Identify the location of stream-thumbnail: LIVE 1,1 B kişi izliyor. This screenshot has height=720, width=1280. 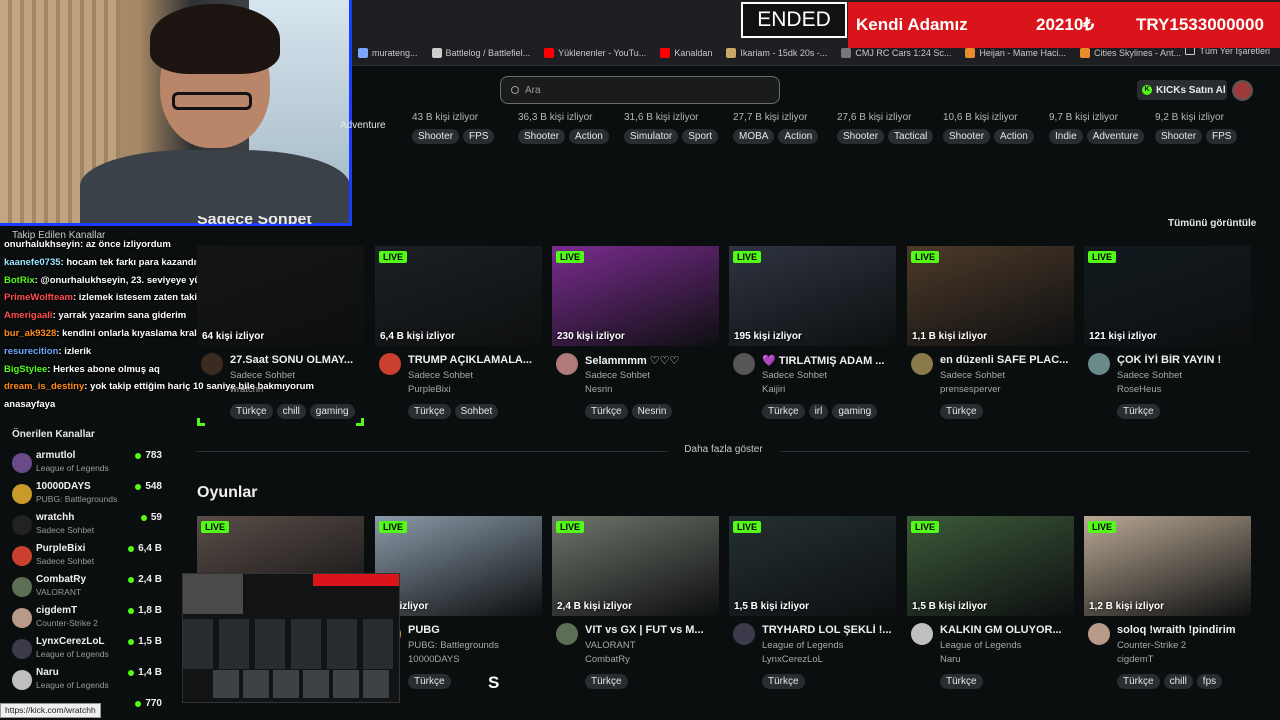
(990, 296).